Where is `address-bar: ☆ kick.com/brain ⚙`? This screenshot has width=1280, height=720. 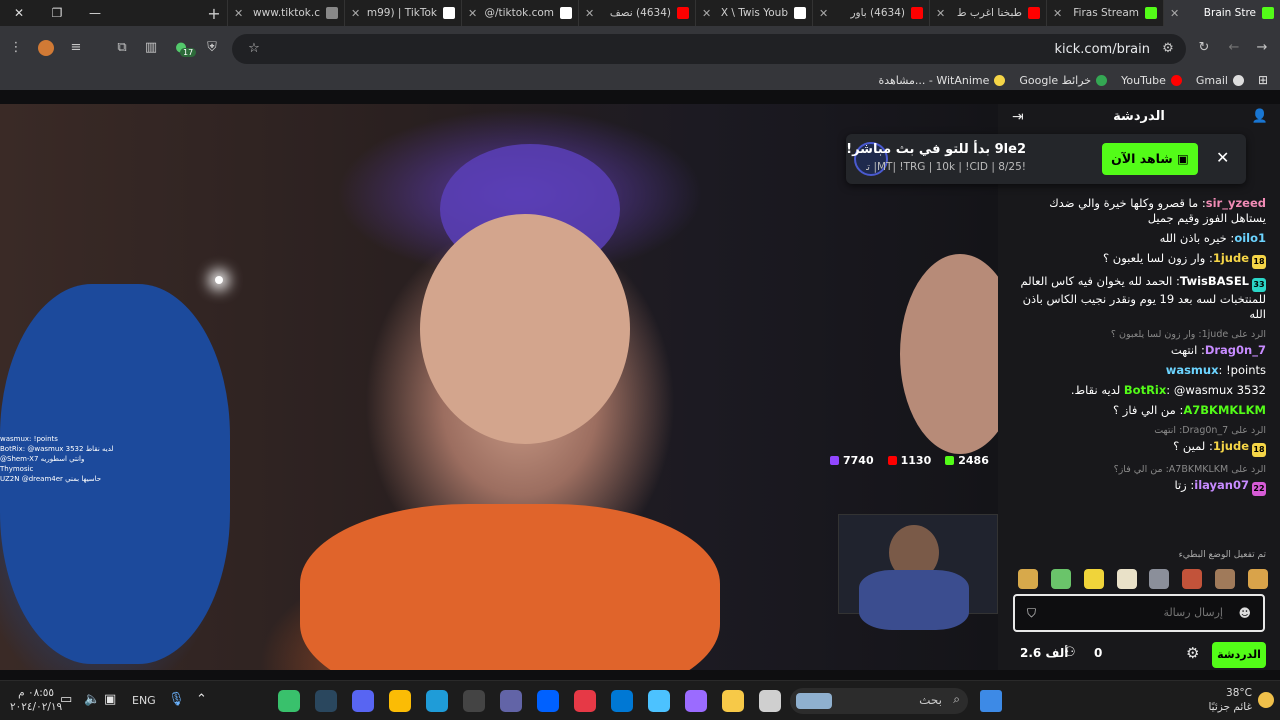 address-bar: ☆ kick.com/brain ⚙ is located at coordinates (709, 49).